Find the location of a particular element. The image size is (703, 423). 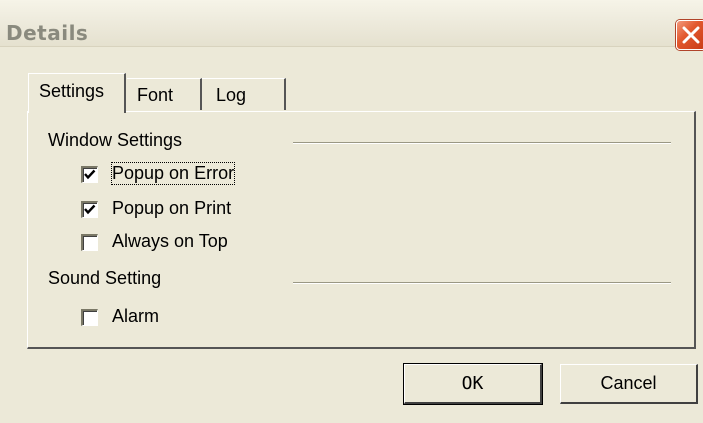

cancel-button-label: Cancel is located at coordinates (628, 383).